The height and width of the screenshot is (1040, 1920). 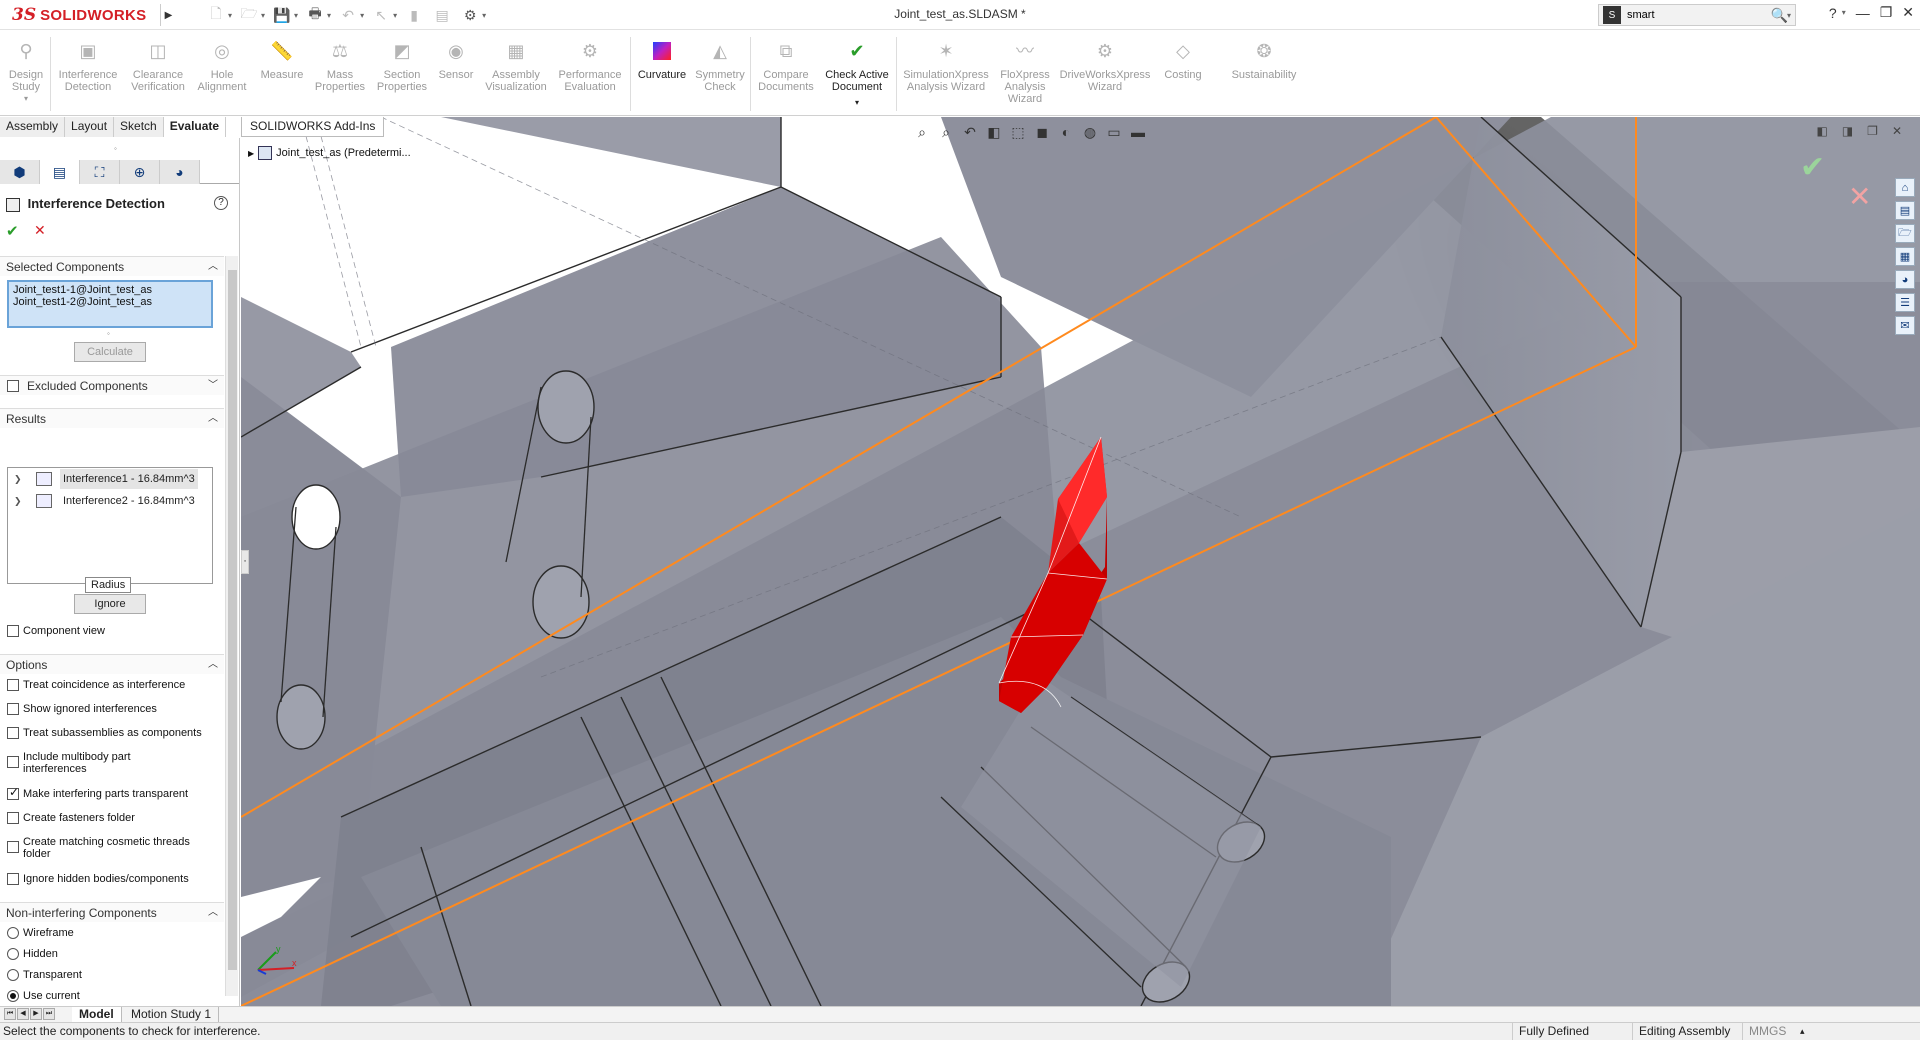 I want to click on performance-evaluation-button: ⚙ Performance Evaluation, so click(x=590, y=73).